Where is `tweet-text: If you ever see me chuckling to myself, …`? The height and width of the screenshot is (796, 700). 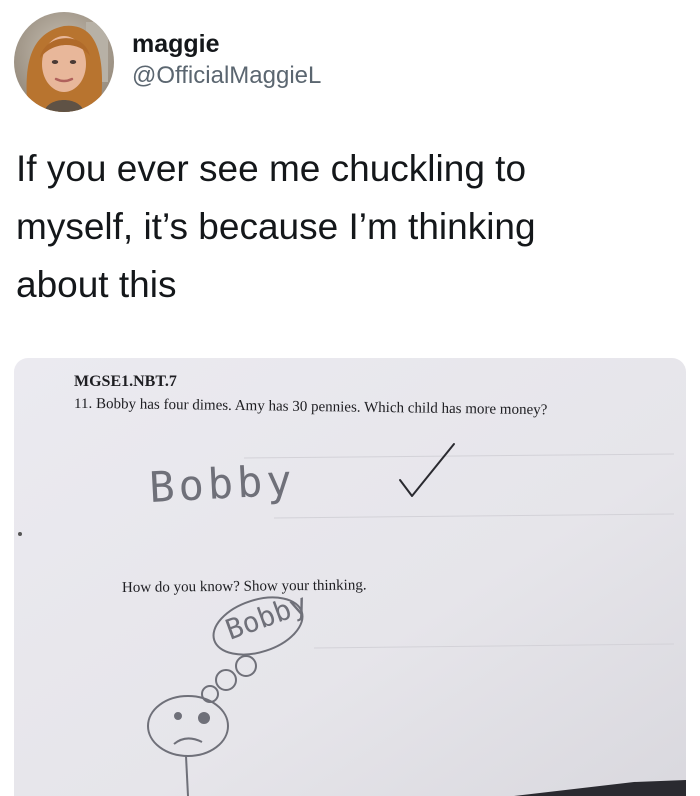 tweet-text: If you ever see me chuckling to myself, … is located at coordinates (276, 226).